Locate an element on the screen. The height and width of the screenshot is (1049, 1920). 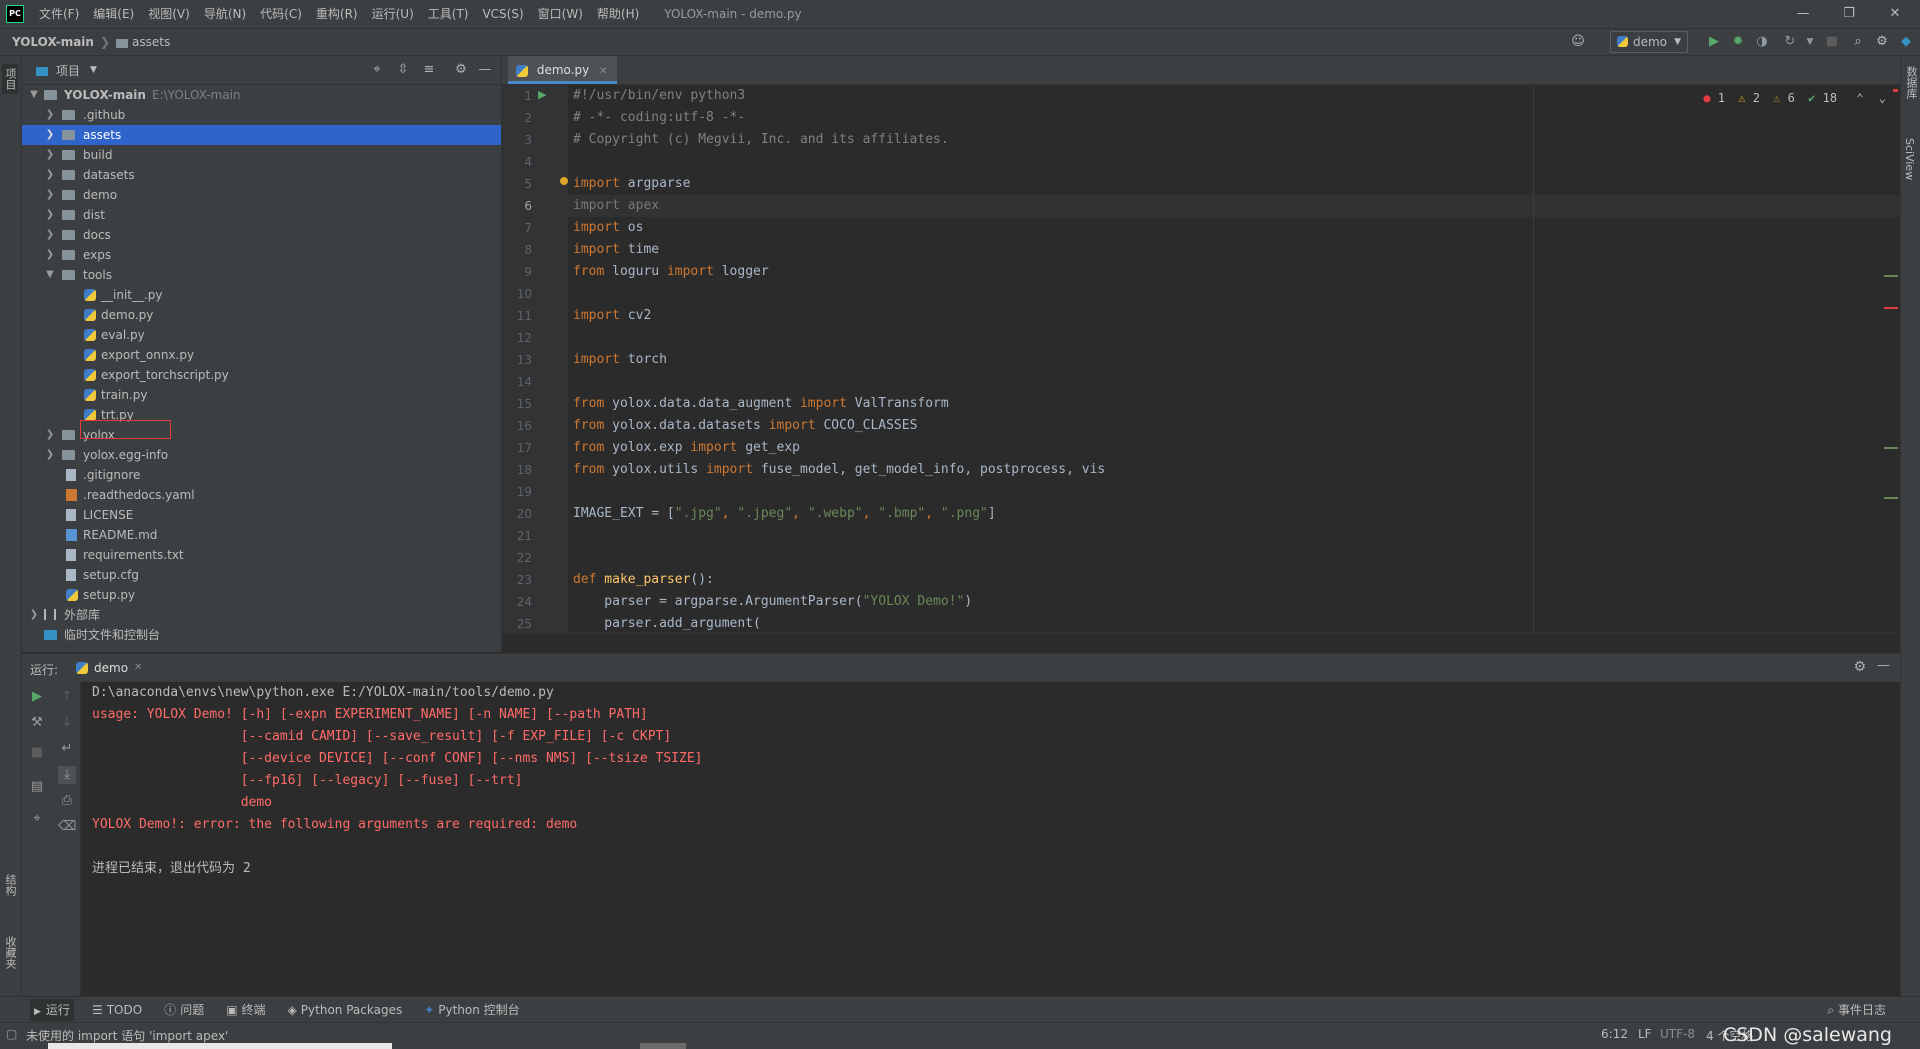
scroll-up-icon: ↑ is located at coordinates (67, 697).